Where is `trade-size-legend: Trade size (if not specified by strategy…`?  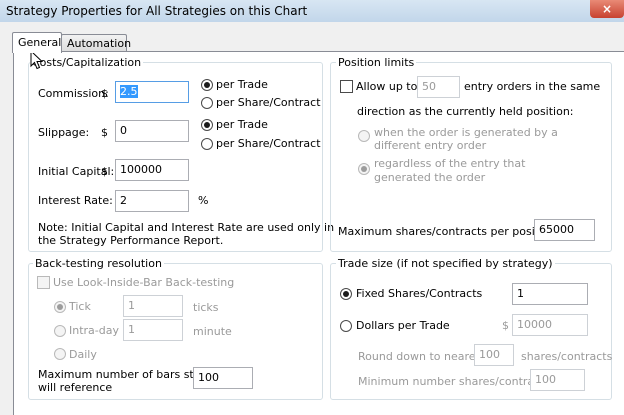 trade-size-legend: Trade size (if not specified by strategy… is located at coordinates (445, 263).